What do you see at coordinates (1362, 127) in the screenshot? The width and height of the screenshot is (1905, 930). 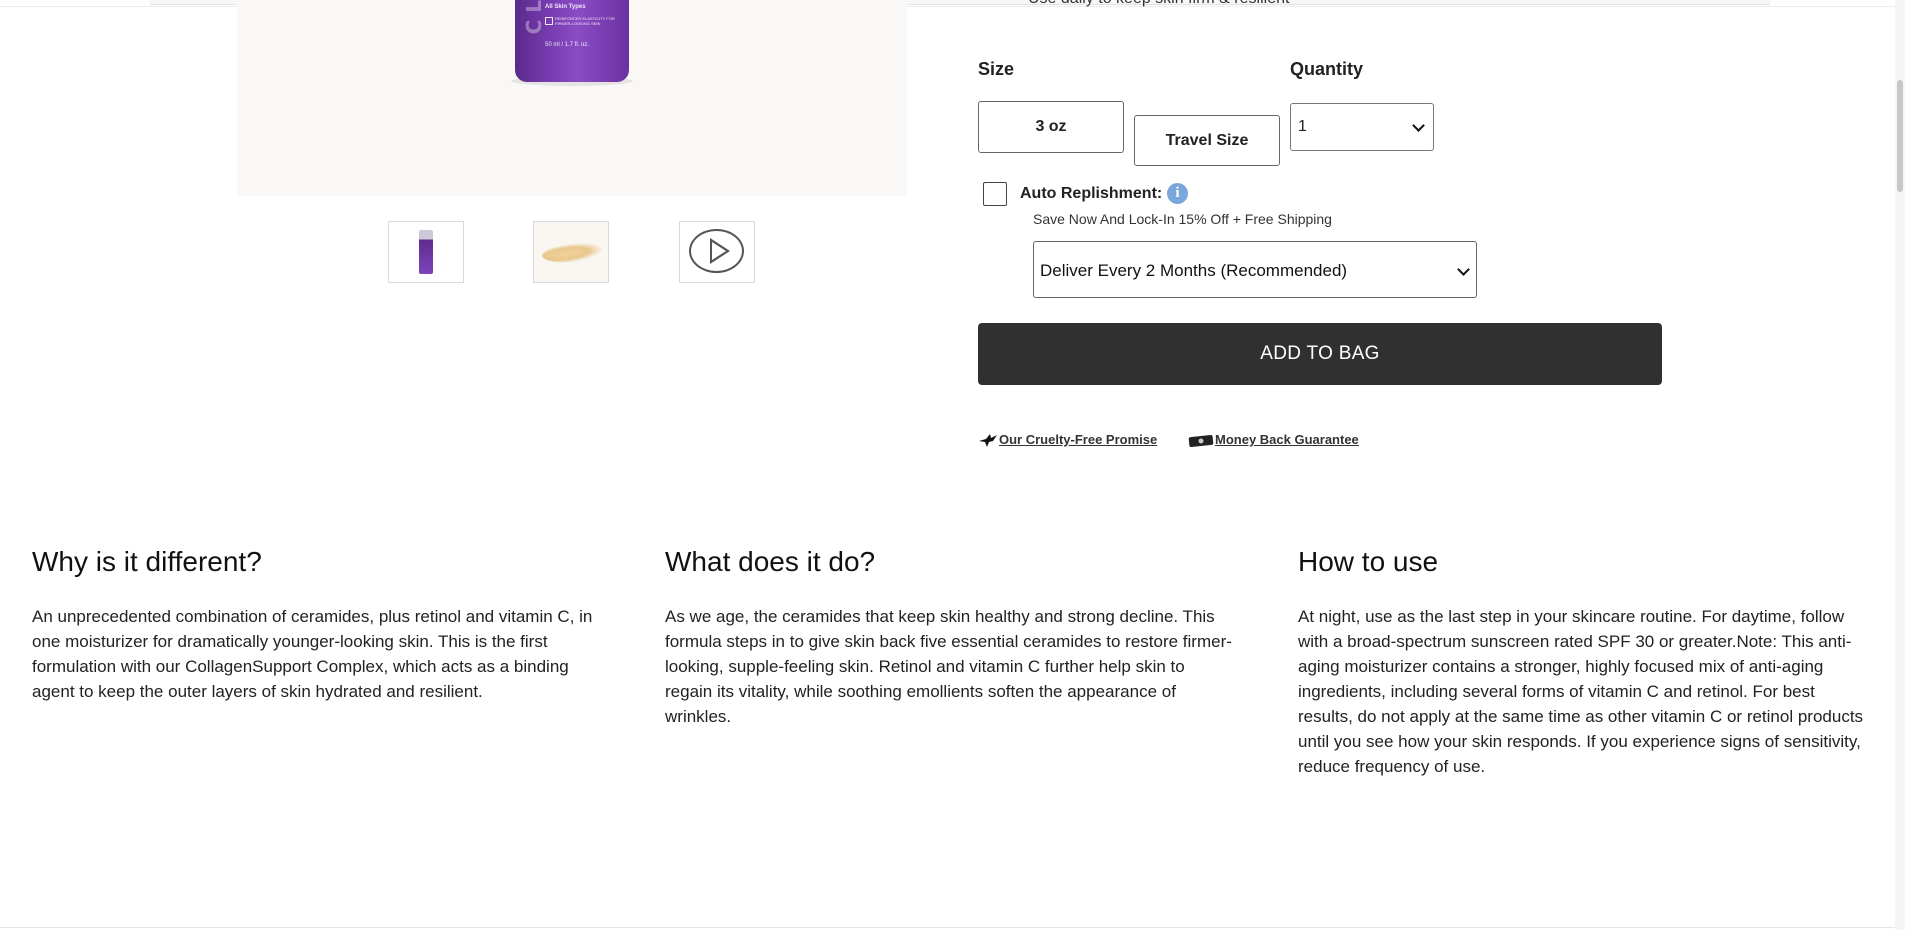 I see `quantity-select: 1` at bounding box center [1362, 127].